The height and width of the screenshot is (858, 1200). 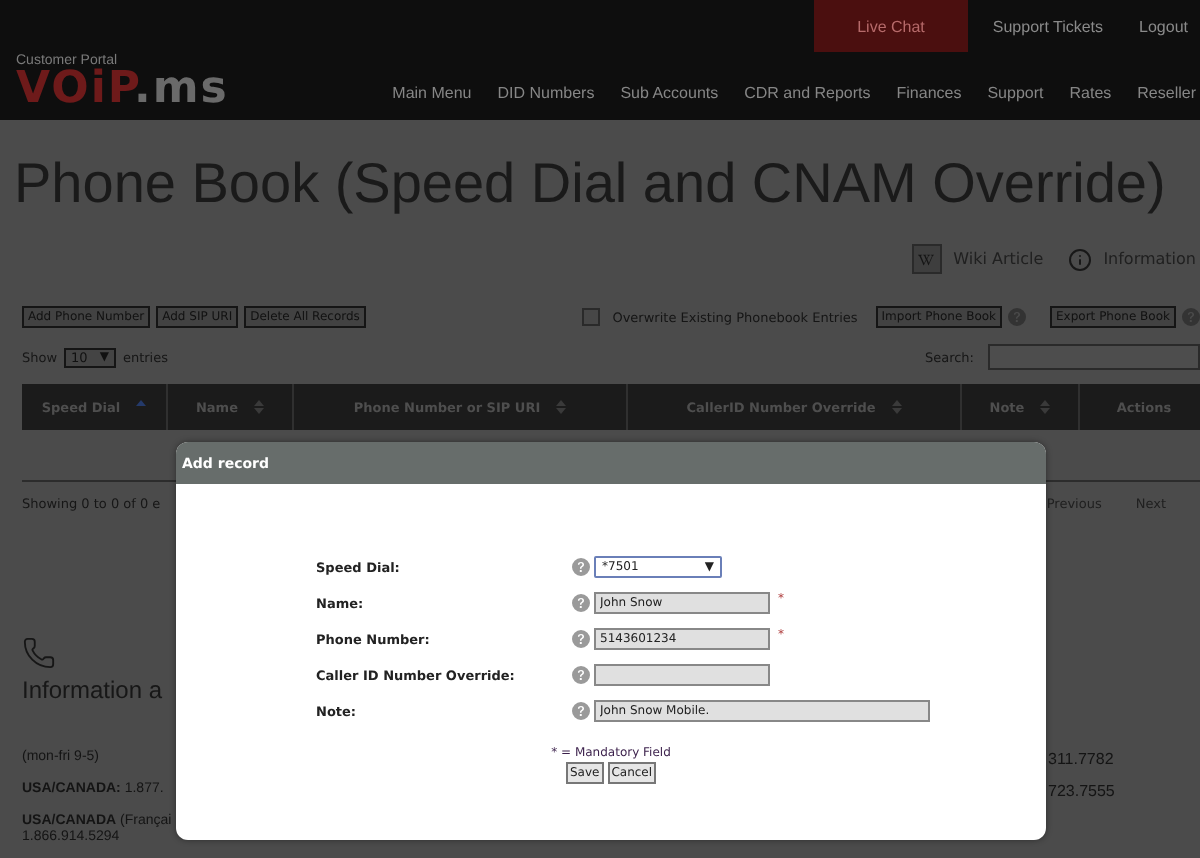 What do you see at coordinates (1015, 92) in the screenshot?
I see `nav-item: Support` at bounding box center [1015, 92].